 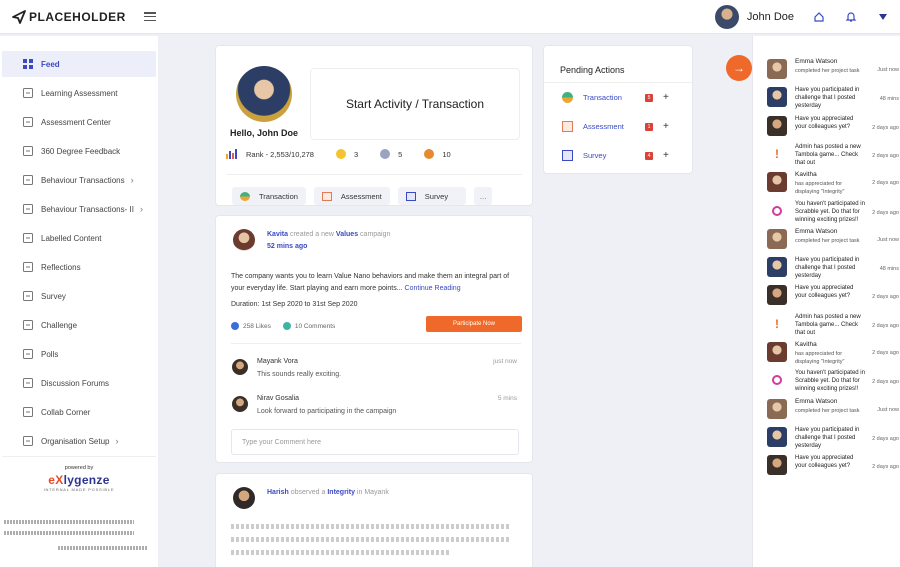 I want to click on sidebar-item-feed: Feed, so click(x=79, y=64).